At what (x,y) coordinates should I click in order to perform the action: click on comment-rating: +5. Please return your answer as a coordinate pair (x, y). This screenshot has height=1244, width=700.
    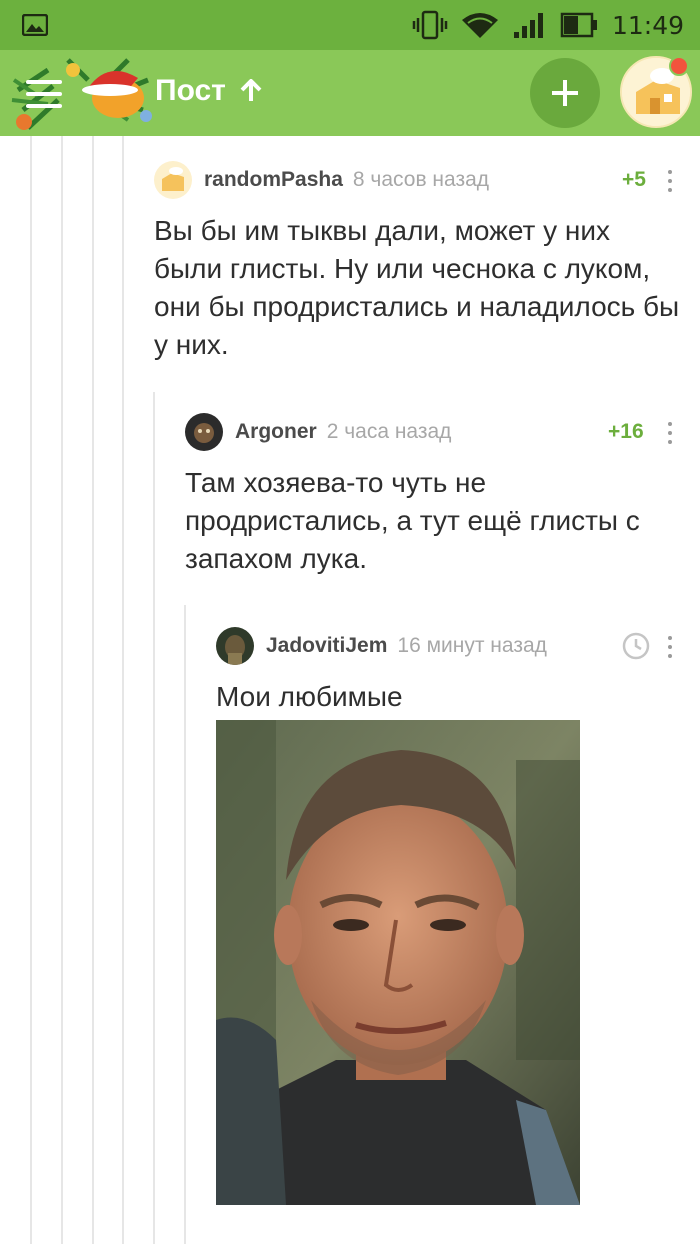
    Looking at the image, I should click on (634, 180).